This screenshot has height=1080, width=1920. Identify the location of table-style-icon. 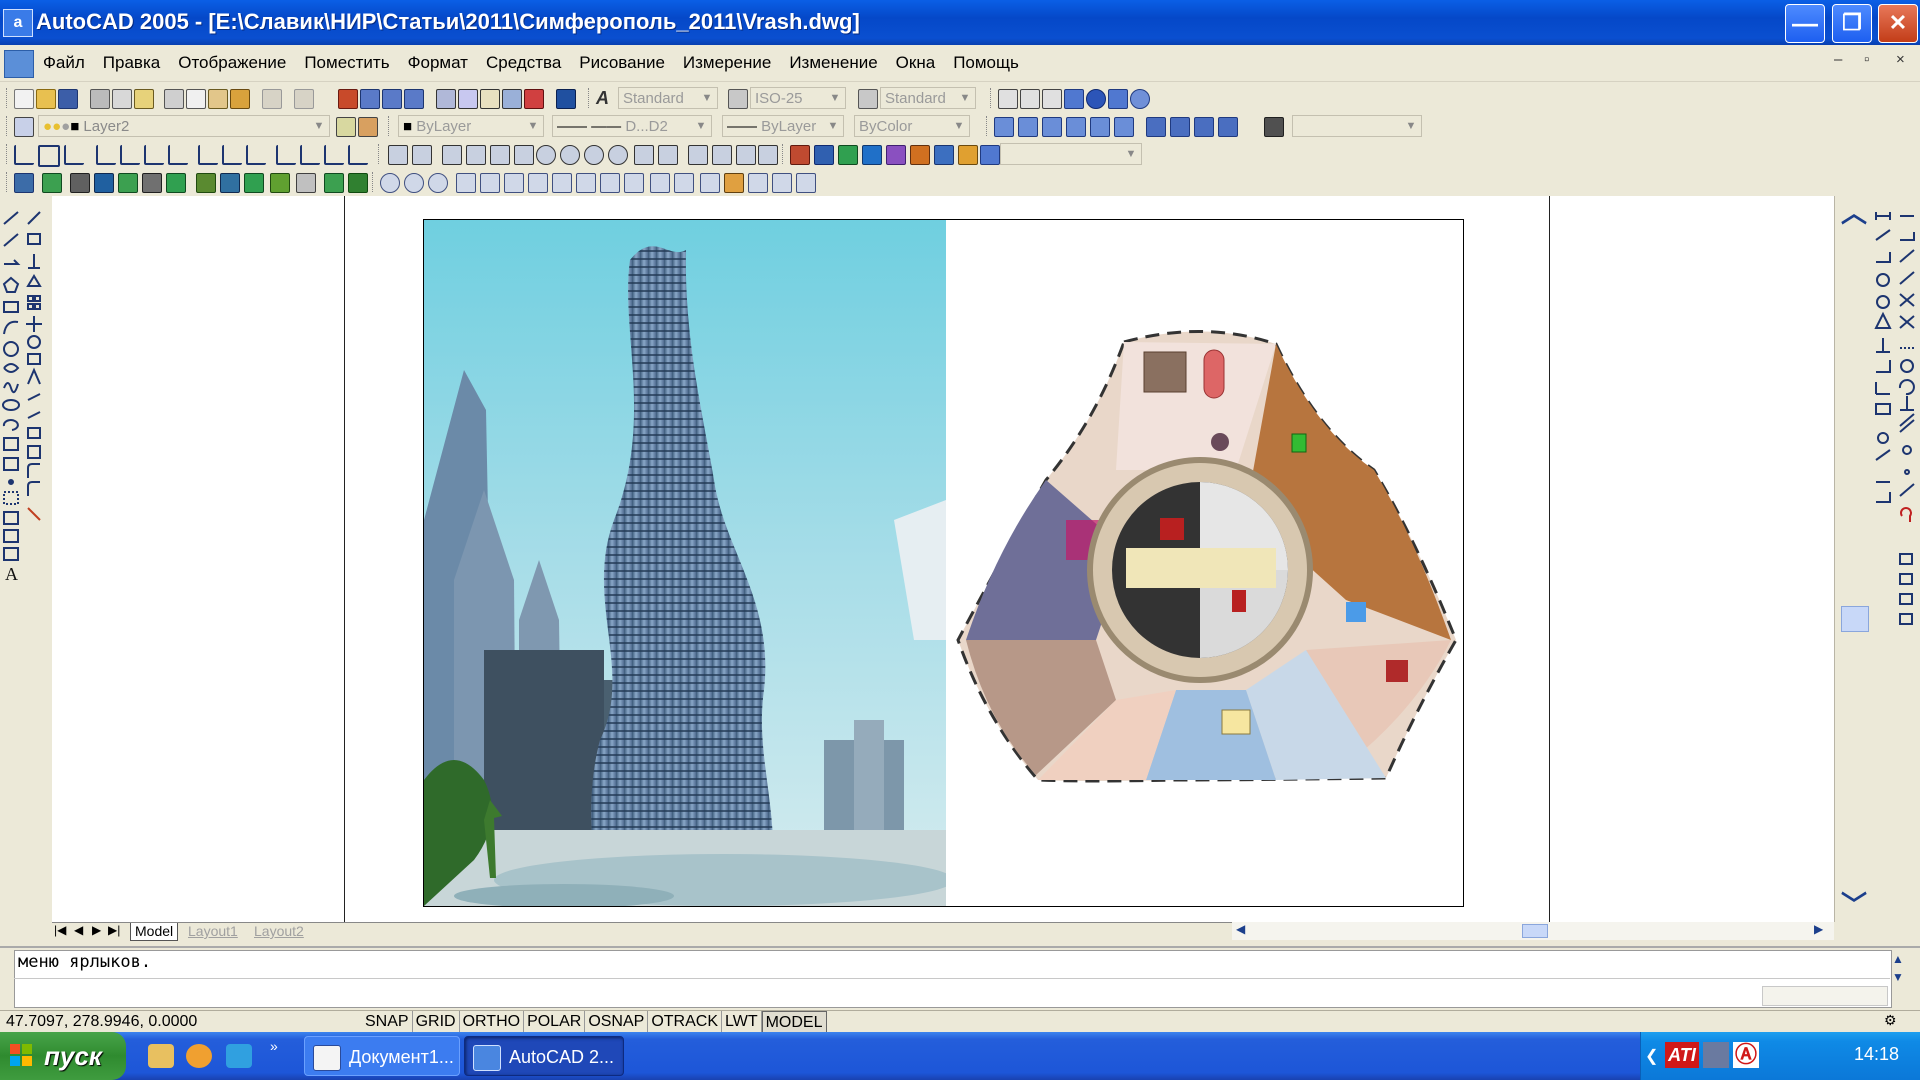
(868, 99).